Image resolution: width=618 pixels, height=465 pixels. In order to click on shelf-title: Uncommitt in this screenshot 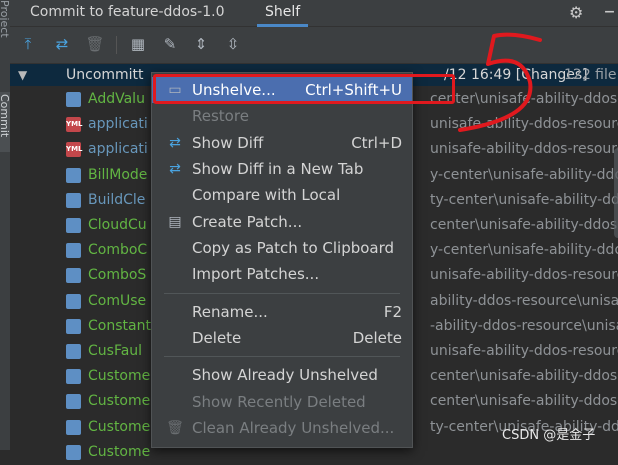, I will do `click(105, 75)`.